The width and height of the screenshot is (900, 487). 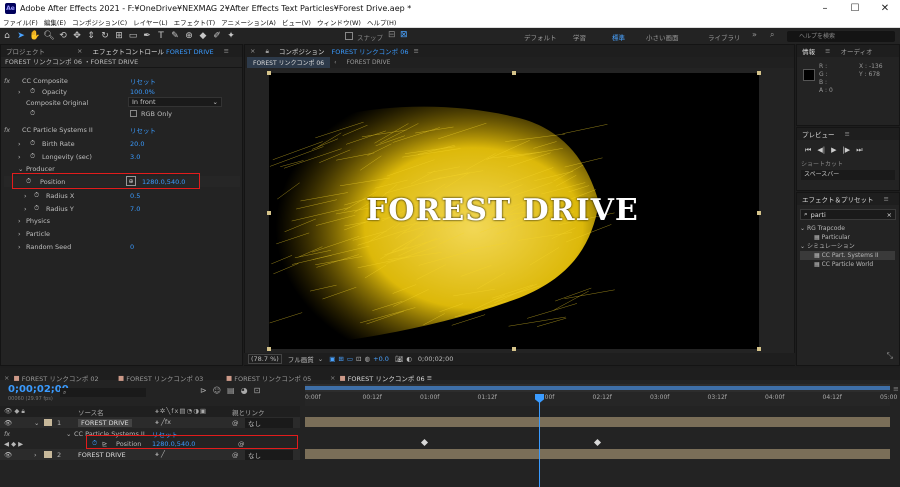 I want to click on composition-lock-icon: 🔒︎, so click(x=266, y=51).